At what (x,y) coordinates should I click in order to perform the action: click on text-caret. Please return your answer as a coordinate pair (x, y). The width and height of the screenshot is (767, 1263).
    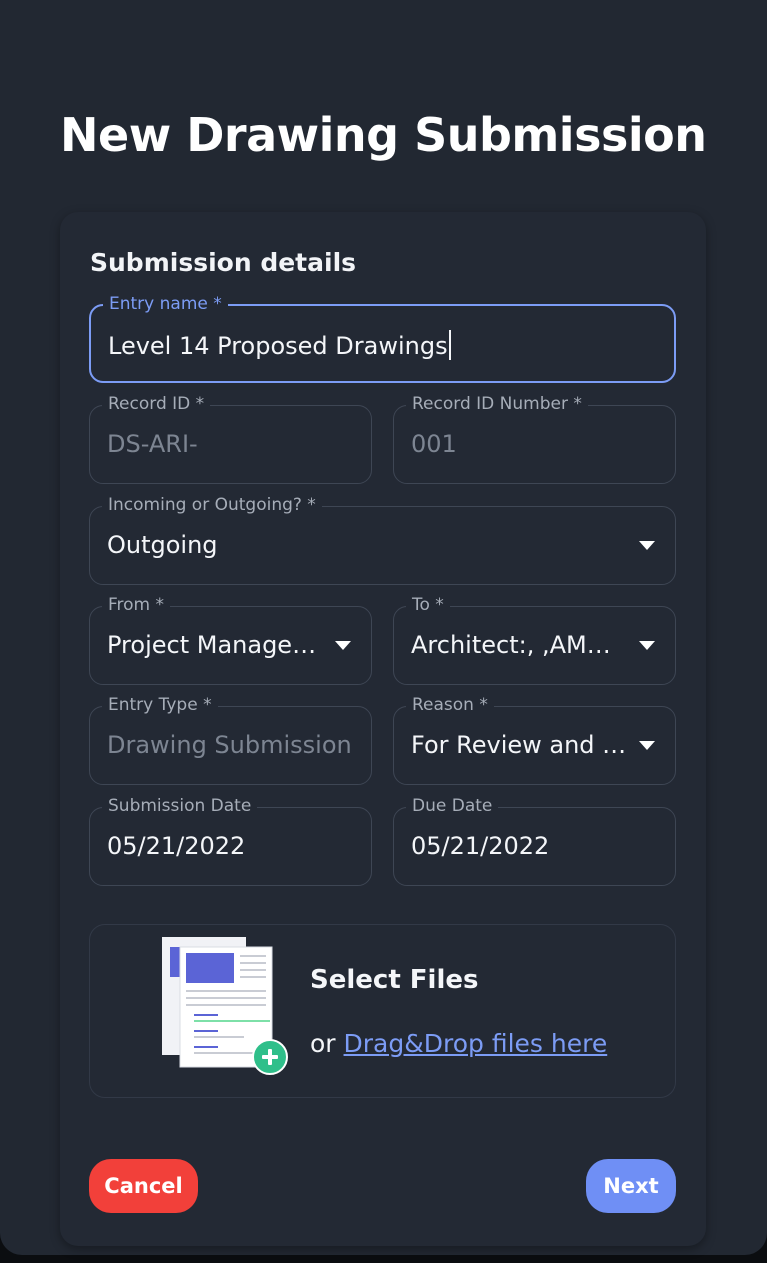
    Looking at the image, I should click on (449, 345).